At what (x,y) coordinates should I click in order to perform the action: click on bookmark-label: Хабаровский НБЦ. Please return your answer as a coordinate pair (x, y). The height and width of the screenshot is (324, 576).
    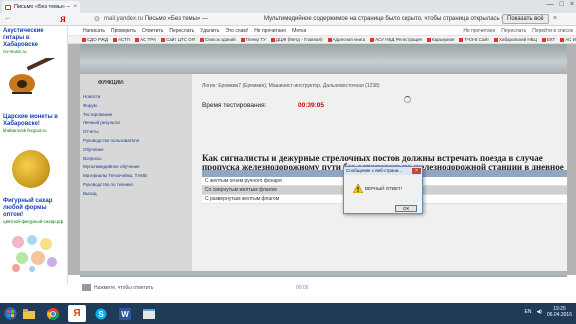
    Looking at the image, I should click on (518, 39).